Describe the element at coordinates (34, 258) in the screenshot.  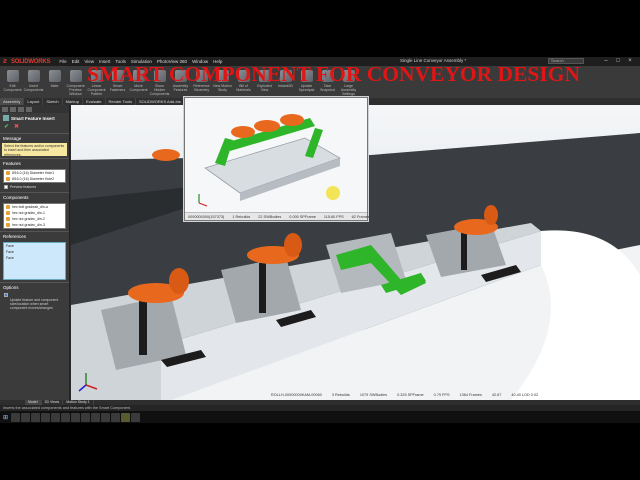
I see `list-item: Face` at that location.